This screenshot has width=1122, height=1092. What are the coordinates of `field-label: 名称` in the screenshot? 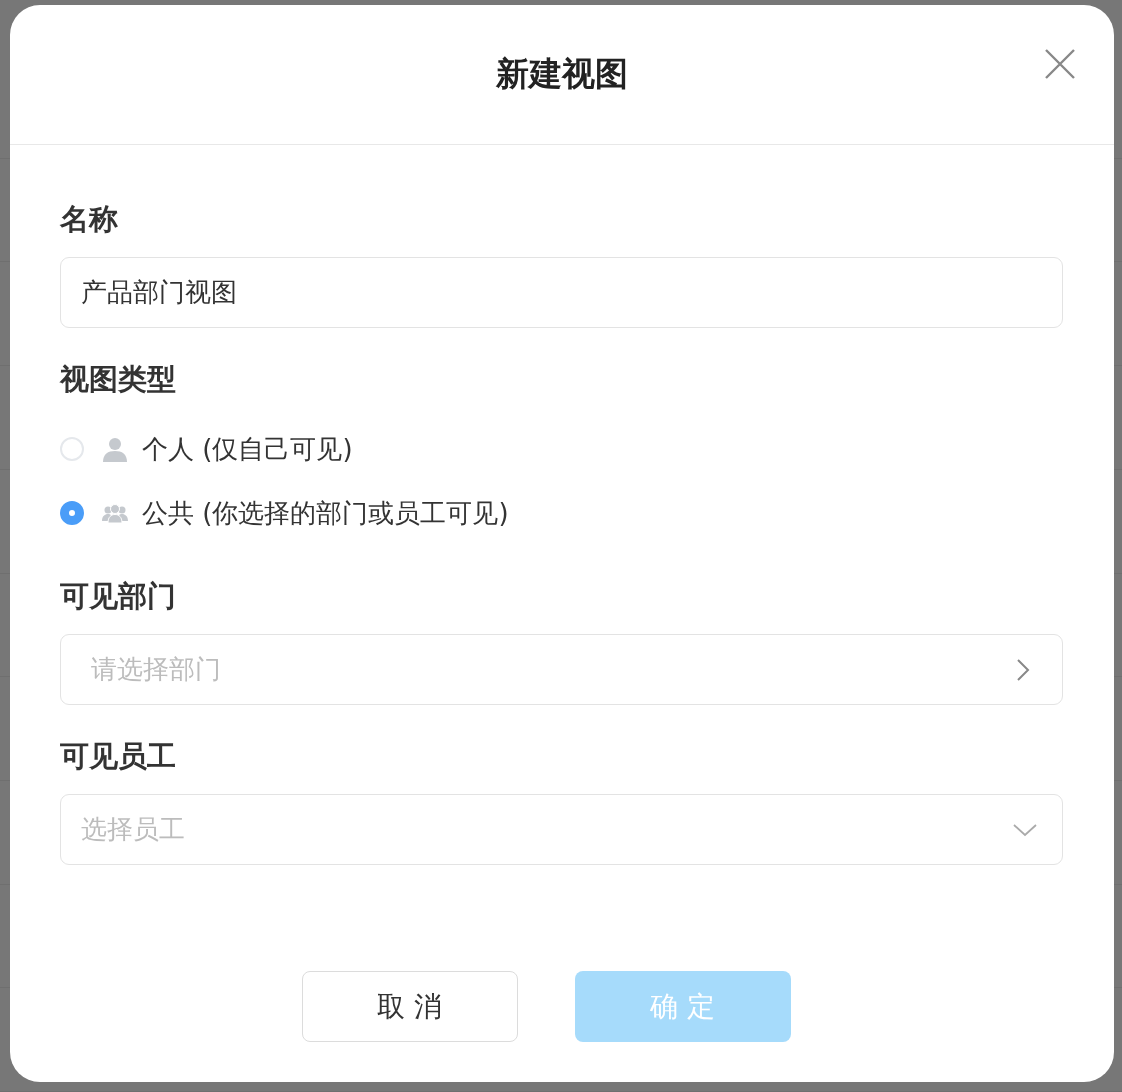 It's located at (89, 219).